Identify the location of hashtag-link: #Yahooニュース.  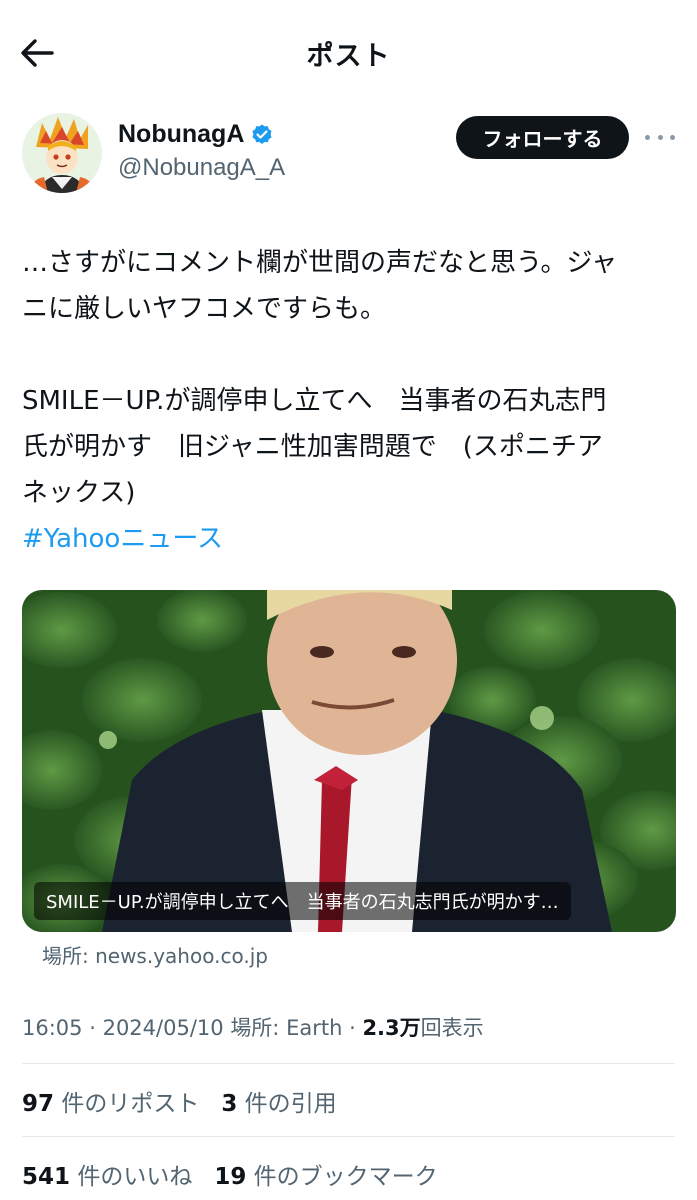
(352, 539).